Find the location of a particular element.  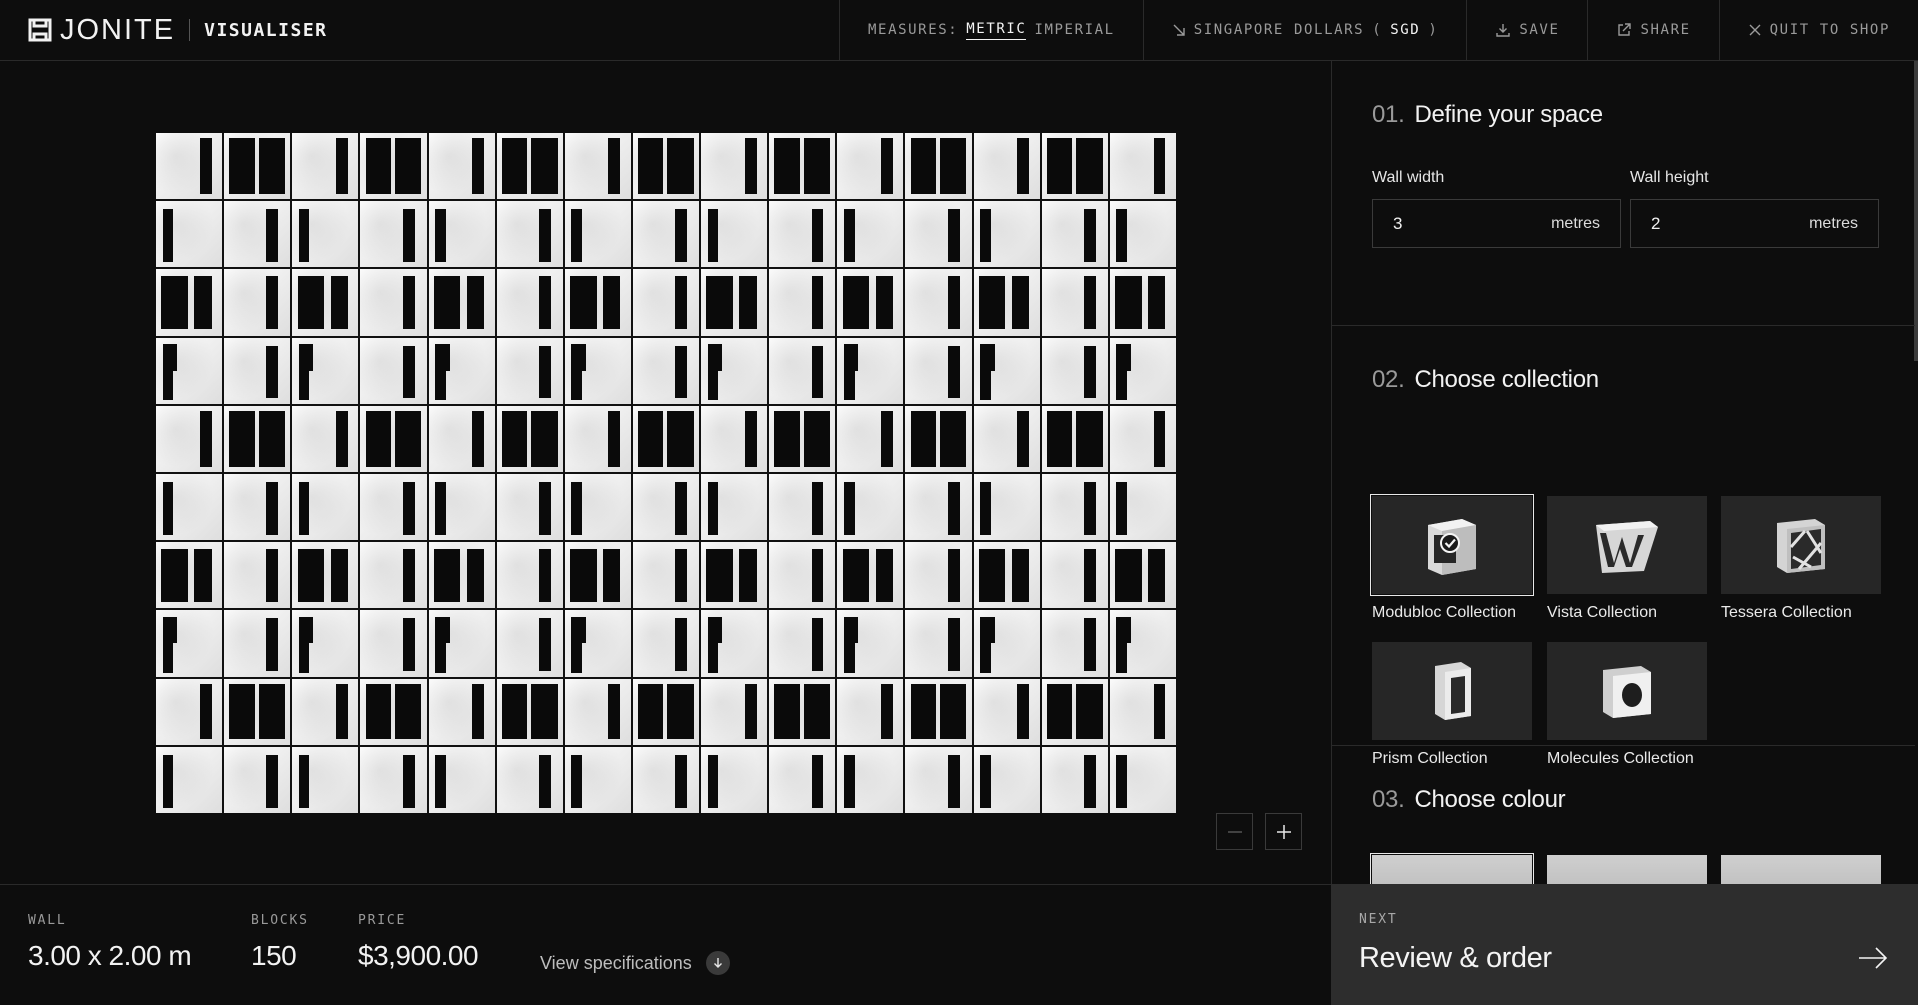

view-specifications-label: View specifications is located at coordinates (616, 962).